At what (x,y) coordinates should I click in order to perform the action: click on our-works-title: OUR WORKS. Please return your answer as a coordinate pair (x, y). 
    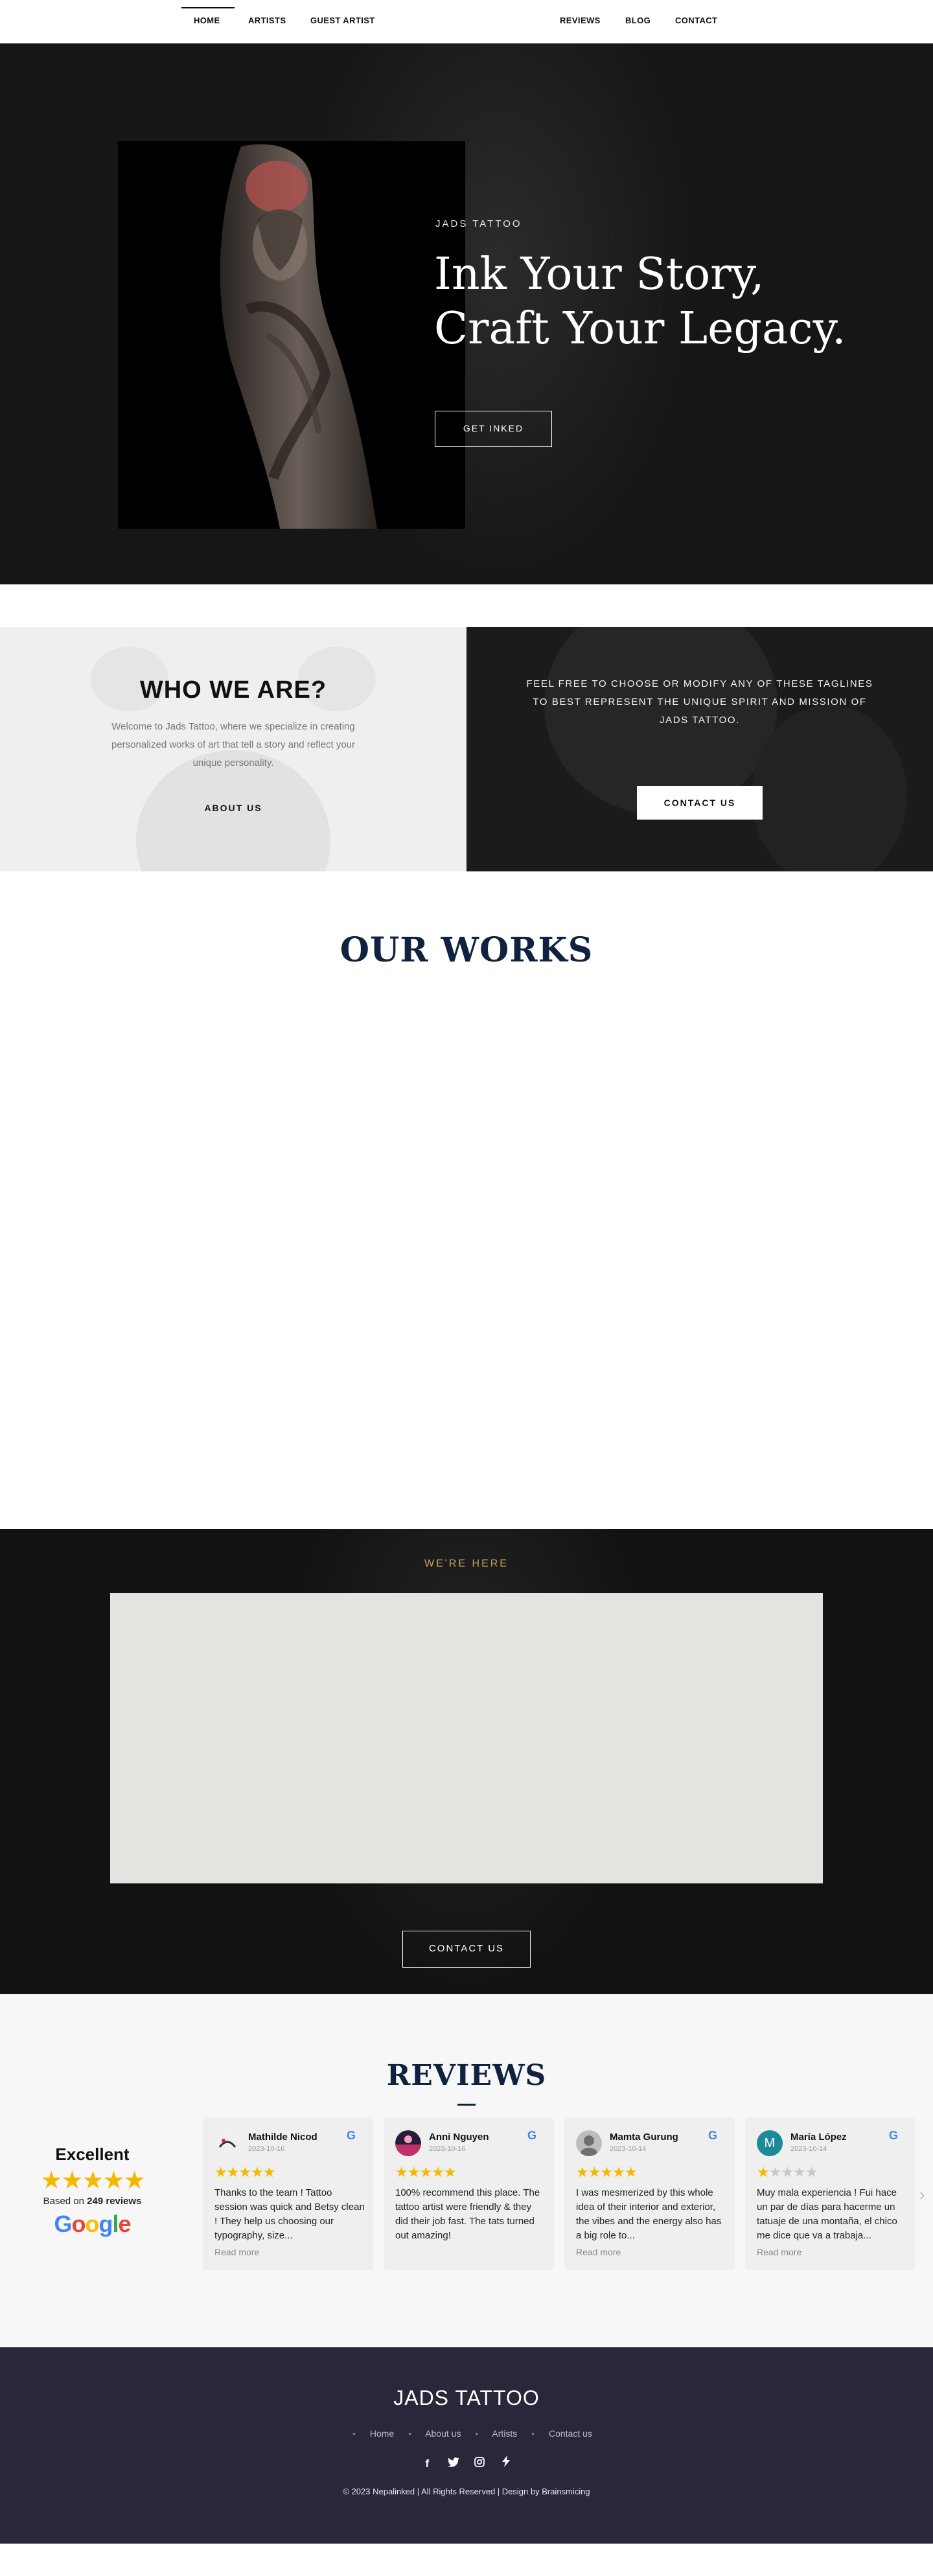
    Looking at the image, I should click on (466, 950).